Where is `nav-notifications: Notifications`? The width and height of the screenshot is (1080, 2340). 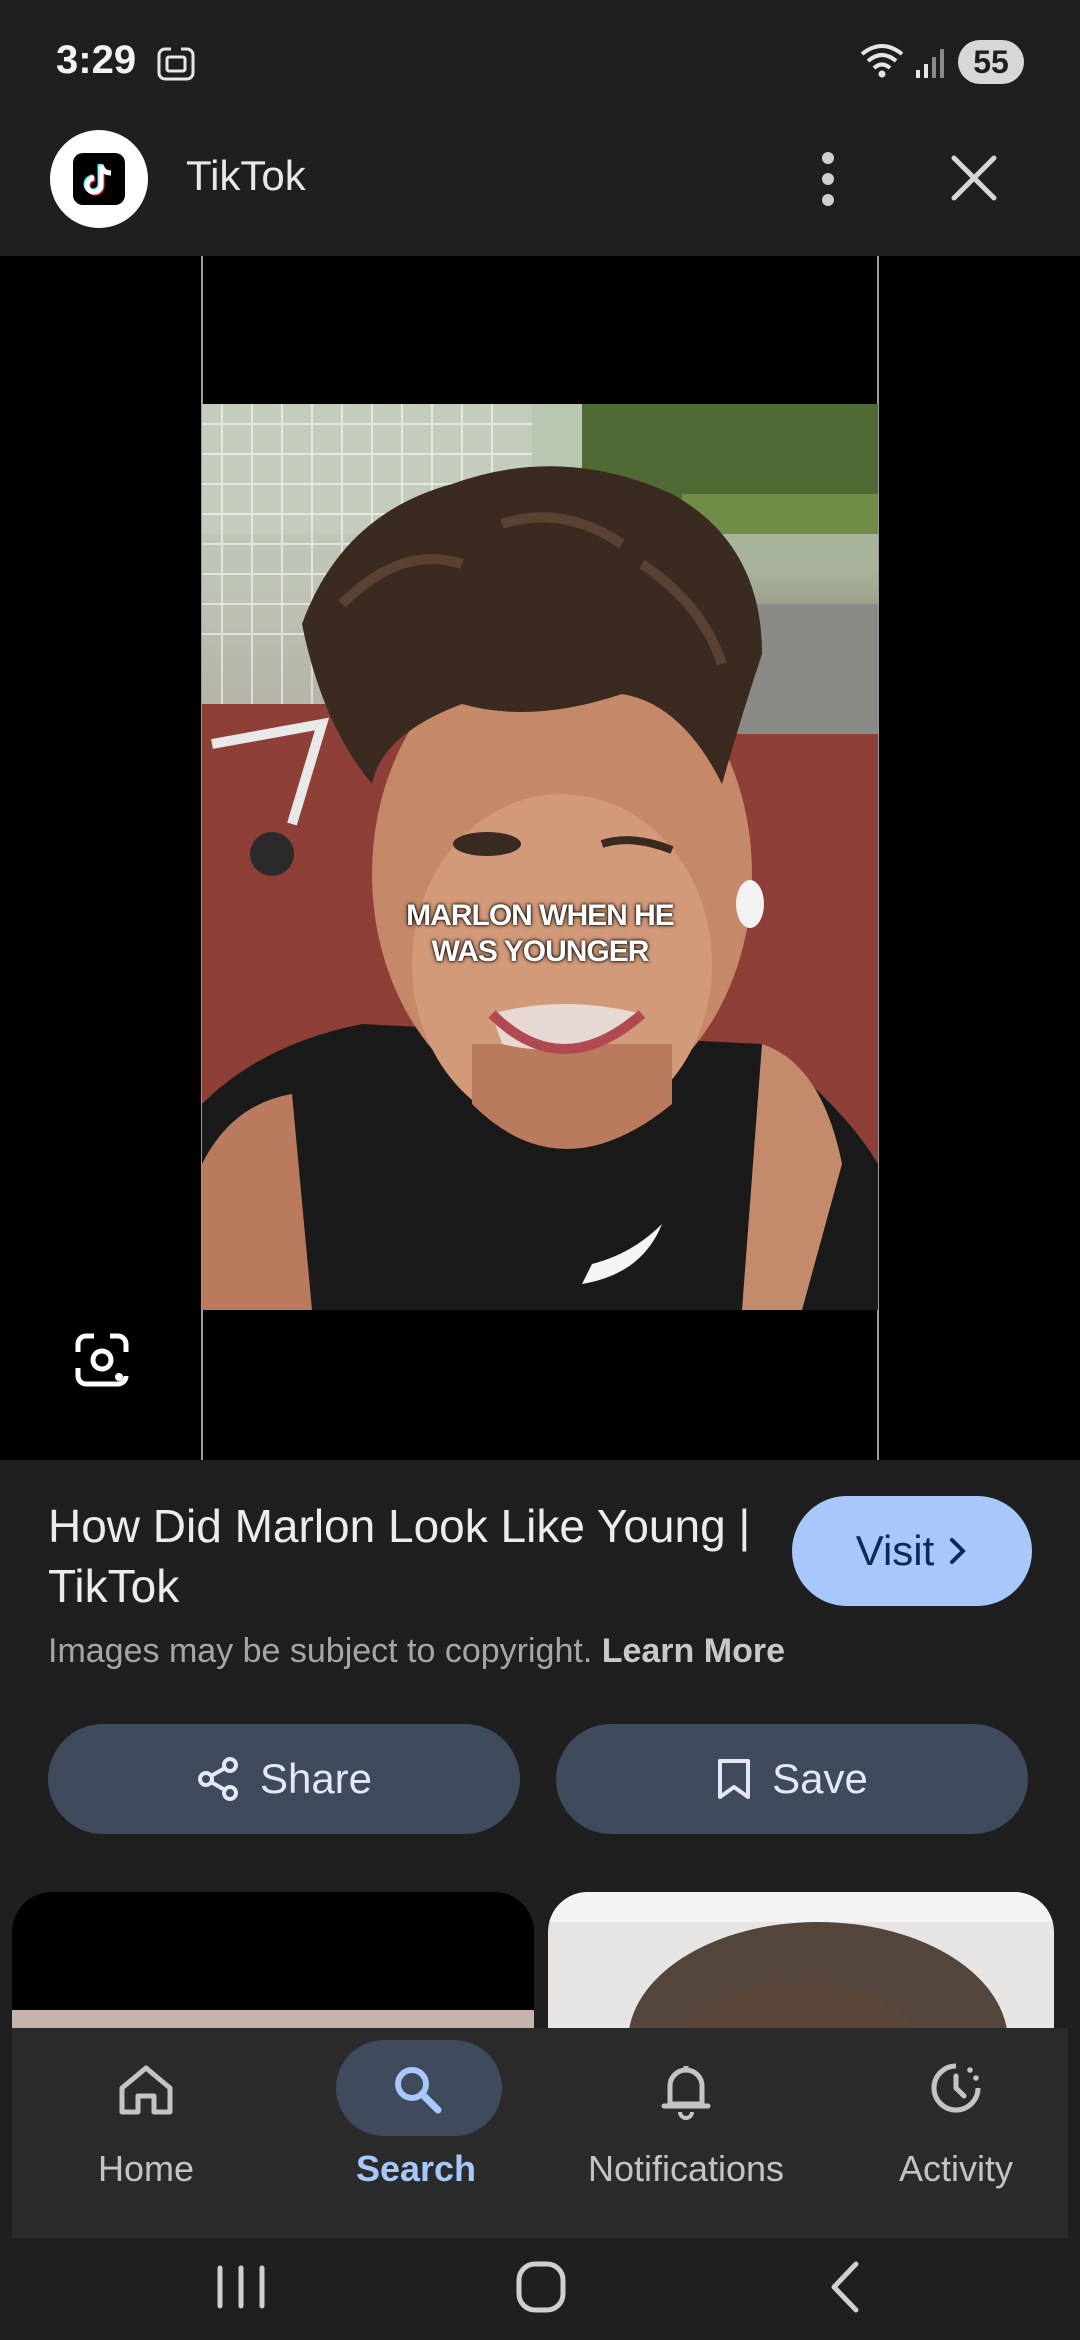
nav-notifications: Notifications is located at coordinates (686, 2133).